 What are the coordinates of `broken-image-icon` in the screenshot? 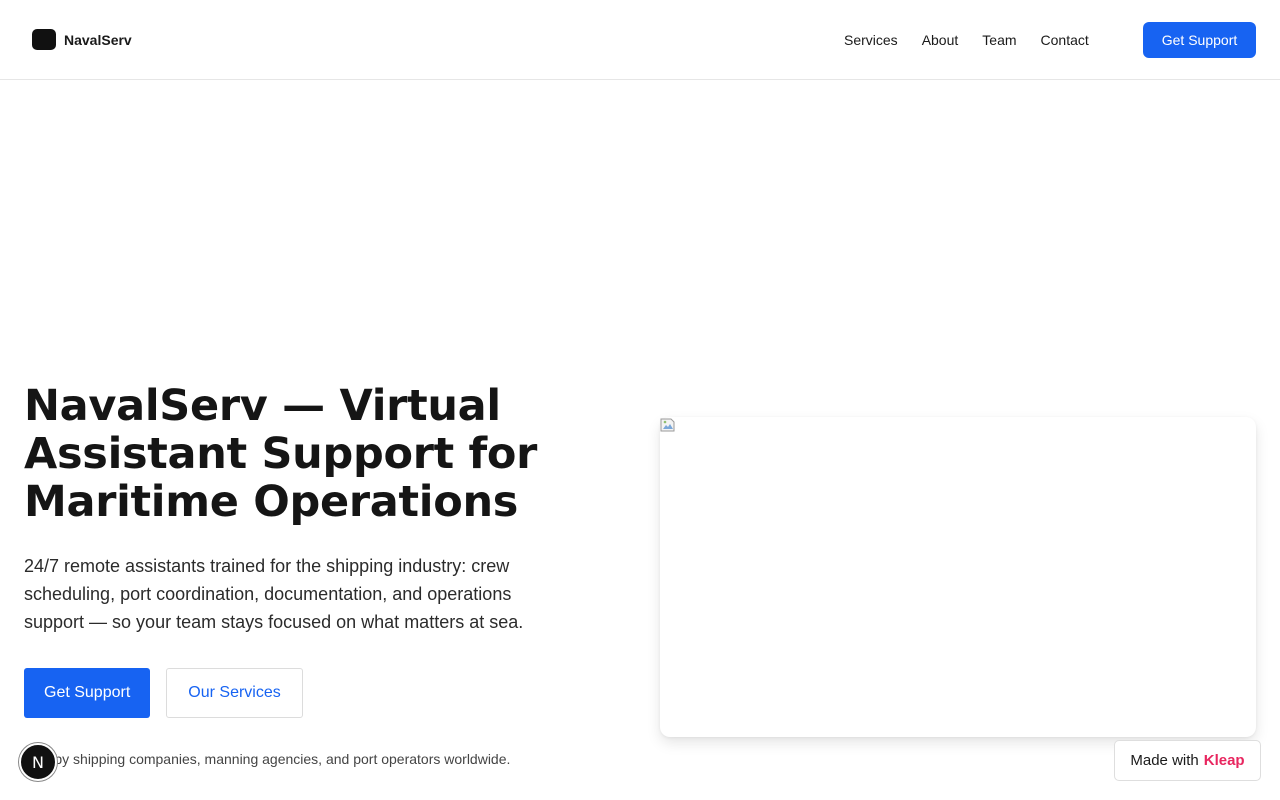 It's located at (667, 425).